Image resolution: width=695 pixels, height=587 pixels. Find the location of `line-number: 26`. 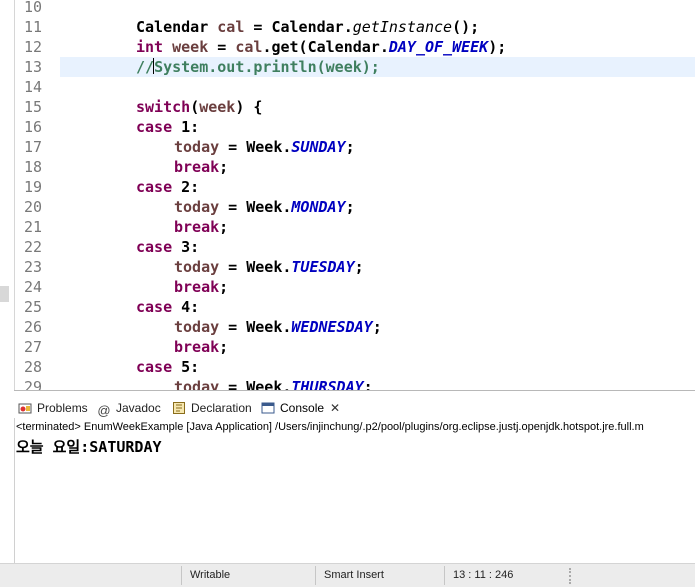

line-number: 26 is located at coordinates (33, 327).